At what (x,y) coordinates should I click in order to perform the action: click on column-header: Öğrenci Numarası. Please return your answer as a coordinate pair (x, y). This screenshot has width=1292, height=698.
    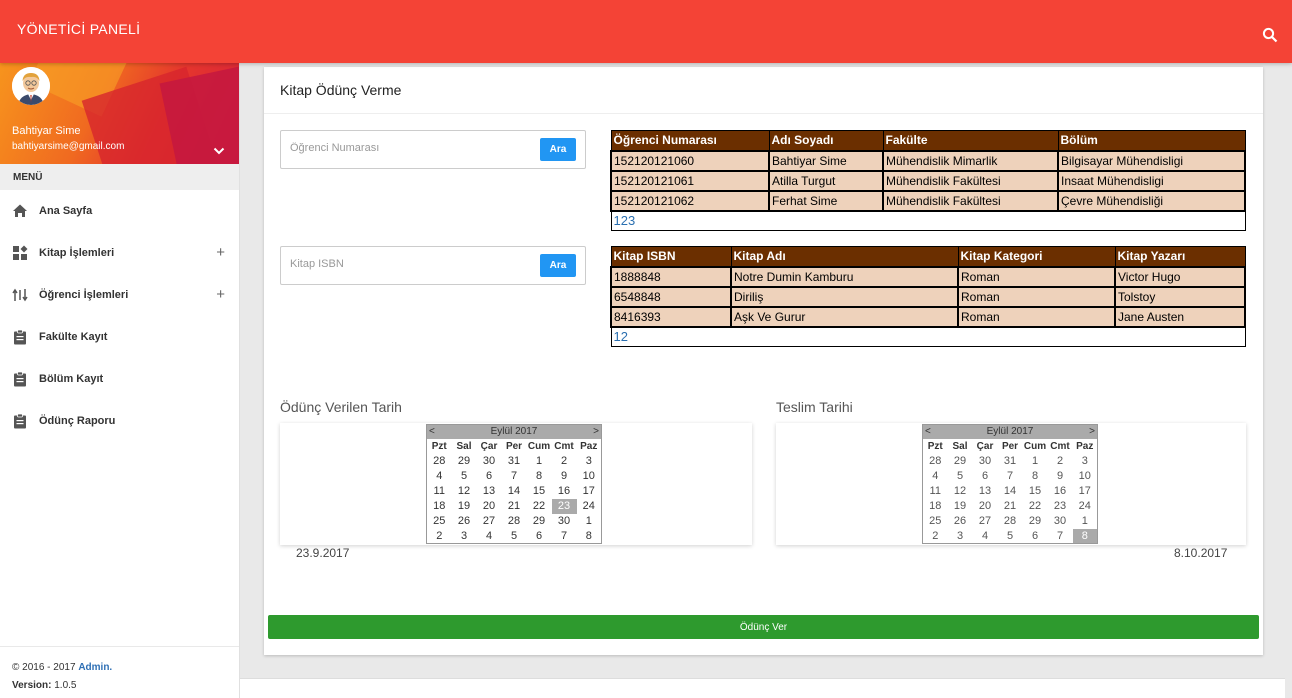
    Looking at the image, I should click on (690, 140).